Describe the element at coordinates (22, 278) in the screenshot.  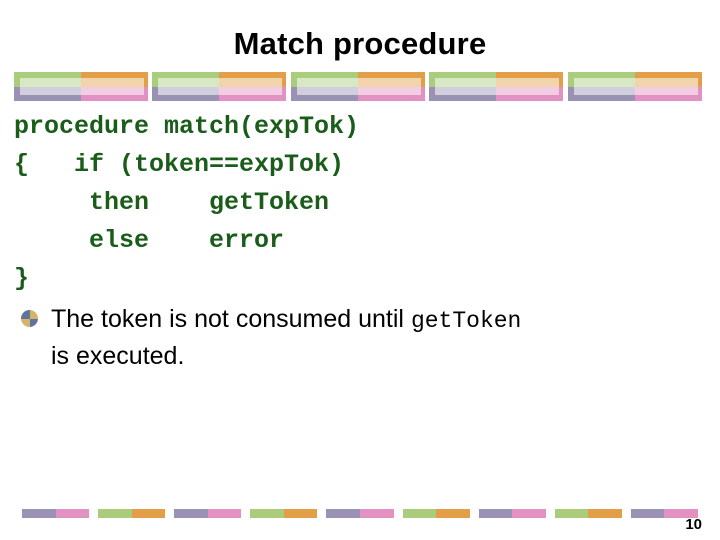
I see `code-line: }` at that location.